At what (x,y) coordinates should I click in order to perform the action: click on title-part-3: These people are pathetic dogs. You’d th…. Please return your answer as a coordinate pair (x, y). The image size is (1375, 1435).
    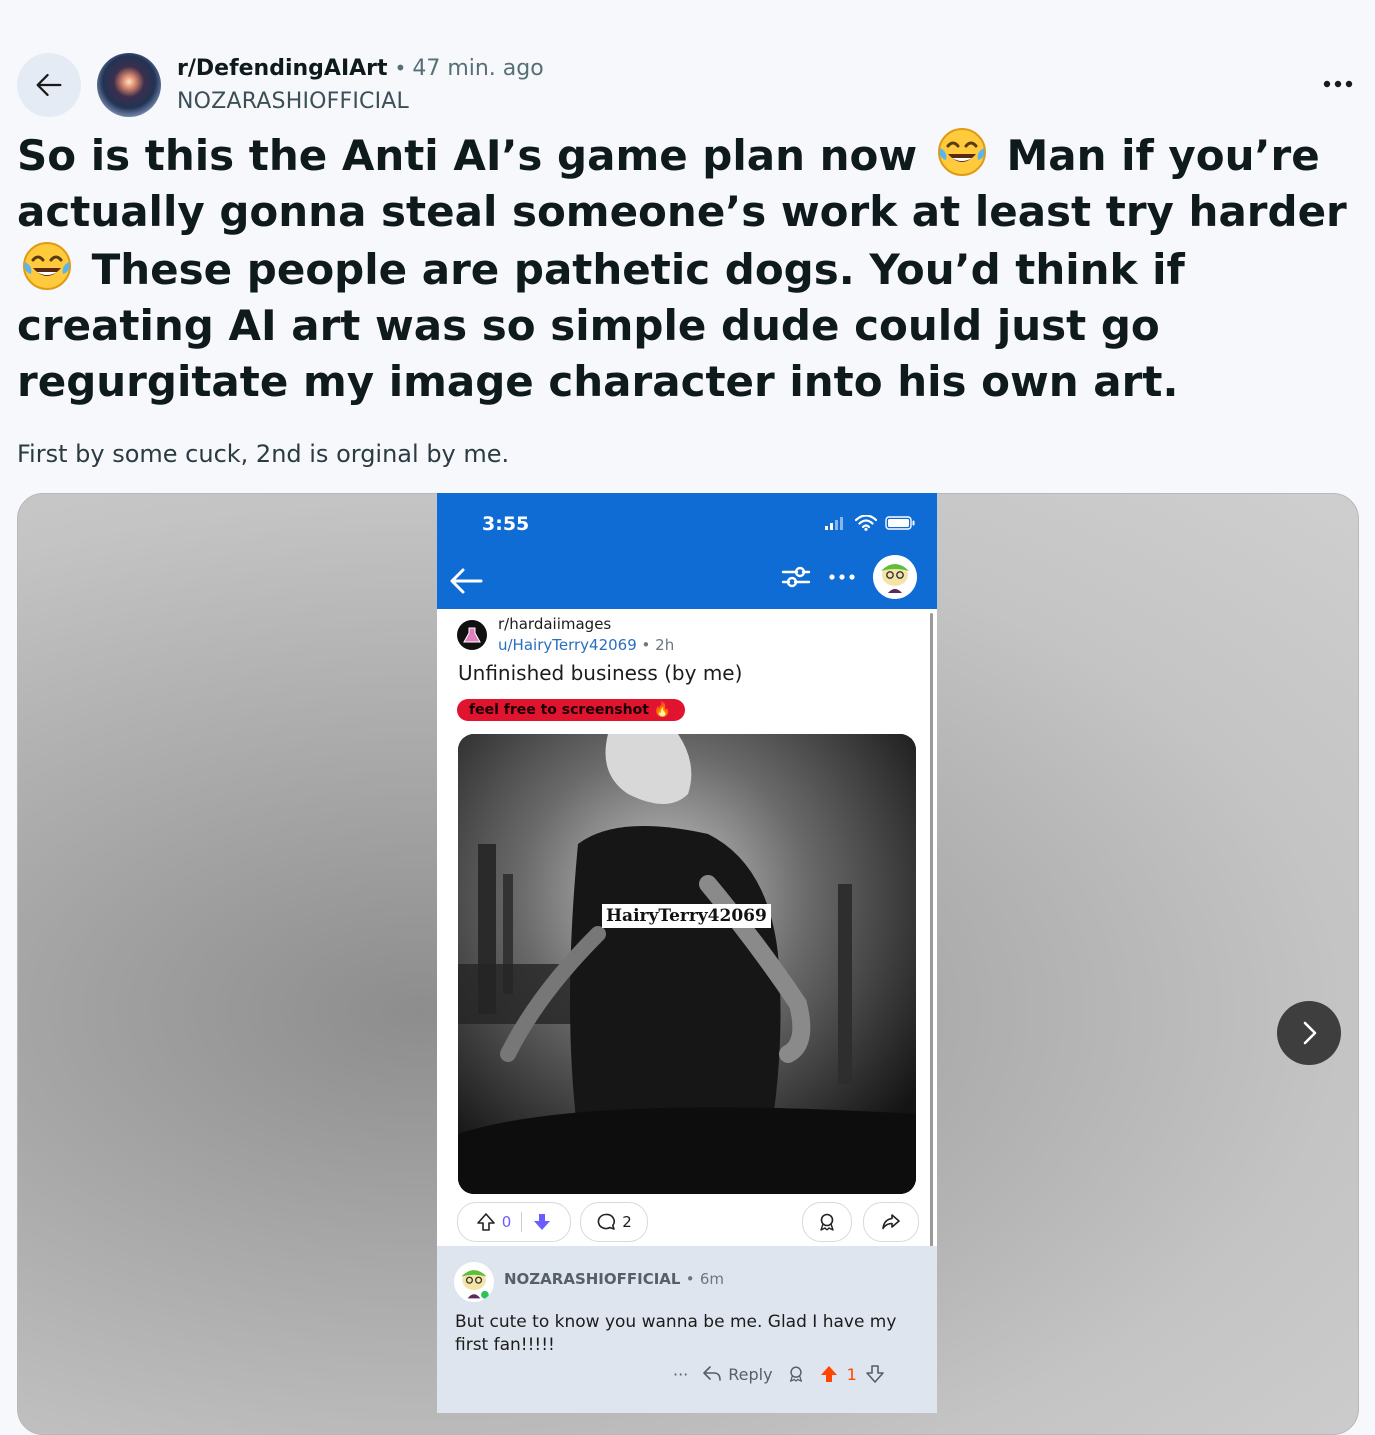
    Looking at the image, I should click on (601, 325).